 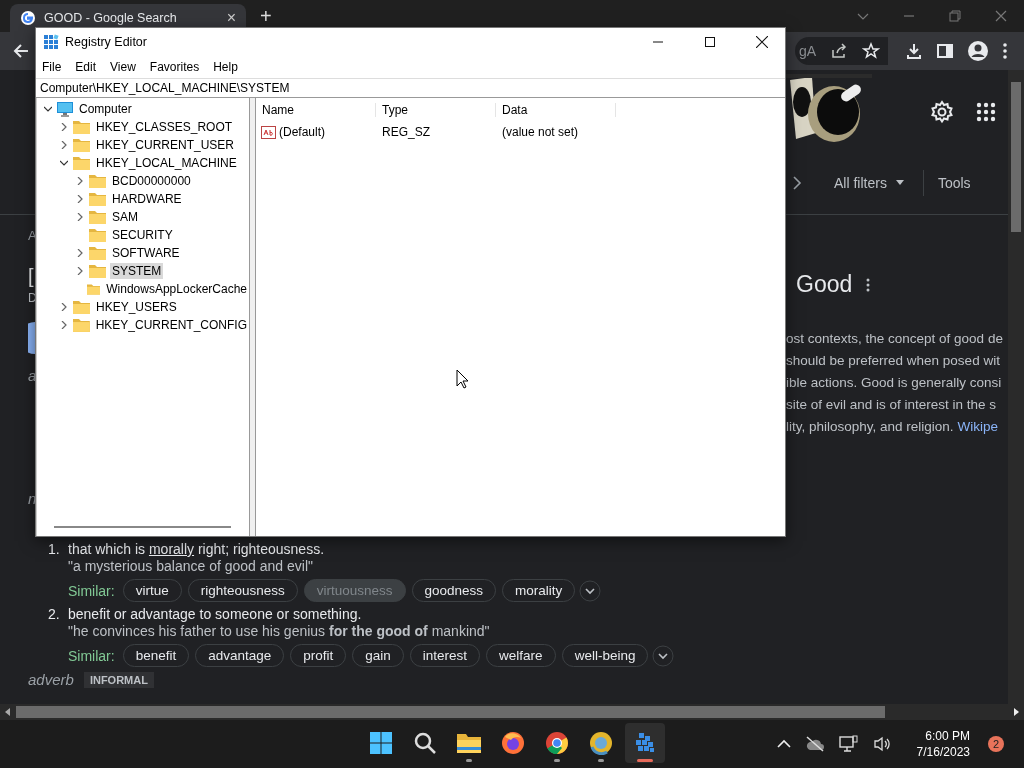 I want to click on tree-item: HKEY_USERS, so click(x=136, y=307).